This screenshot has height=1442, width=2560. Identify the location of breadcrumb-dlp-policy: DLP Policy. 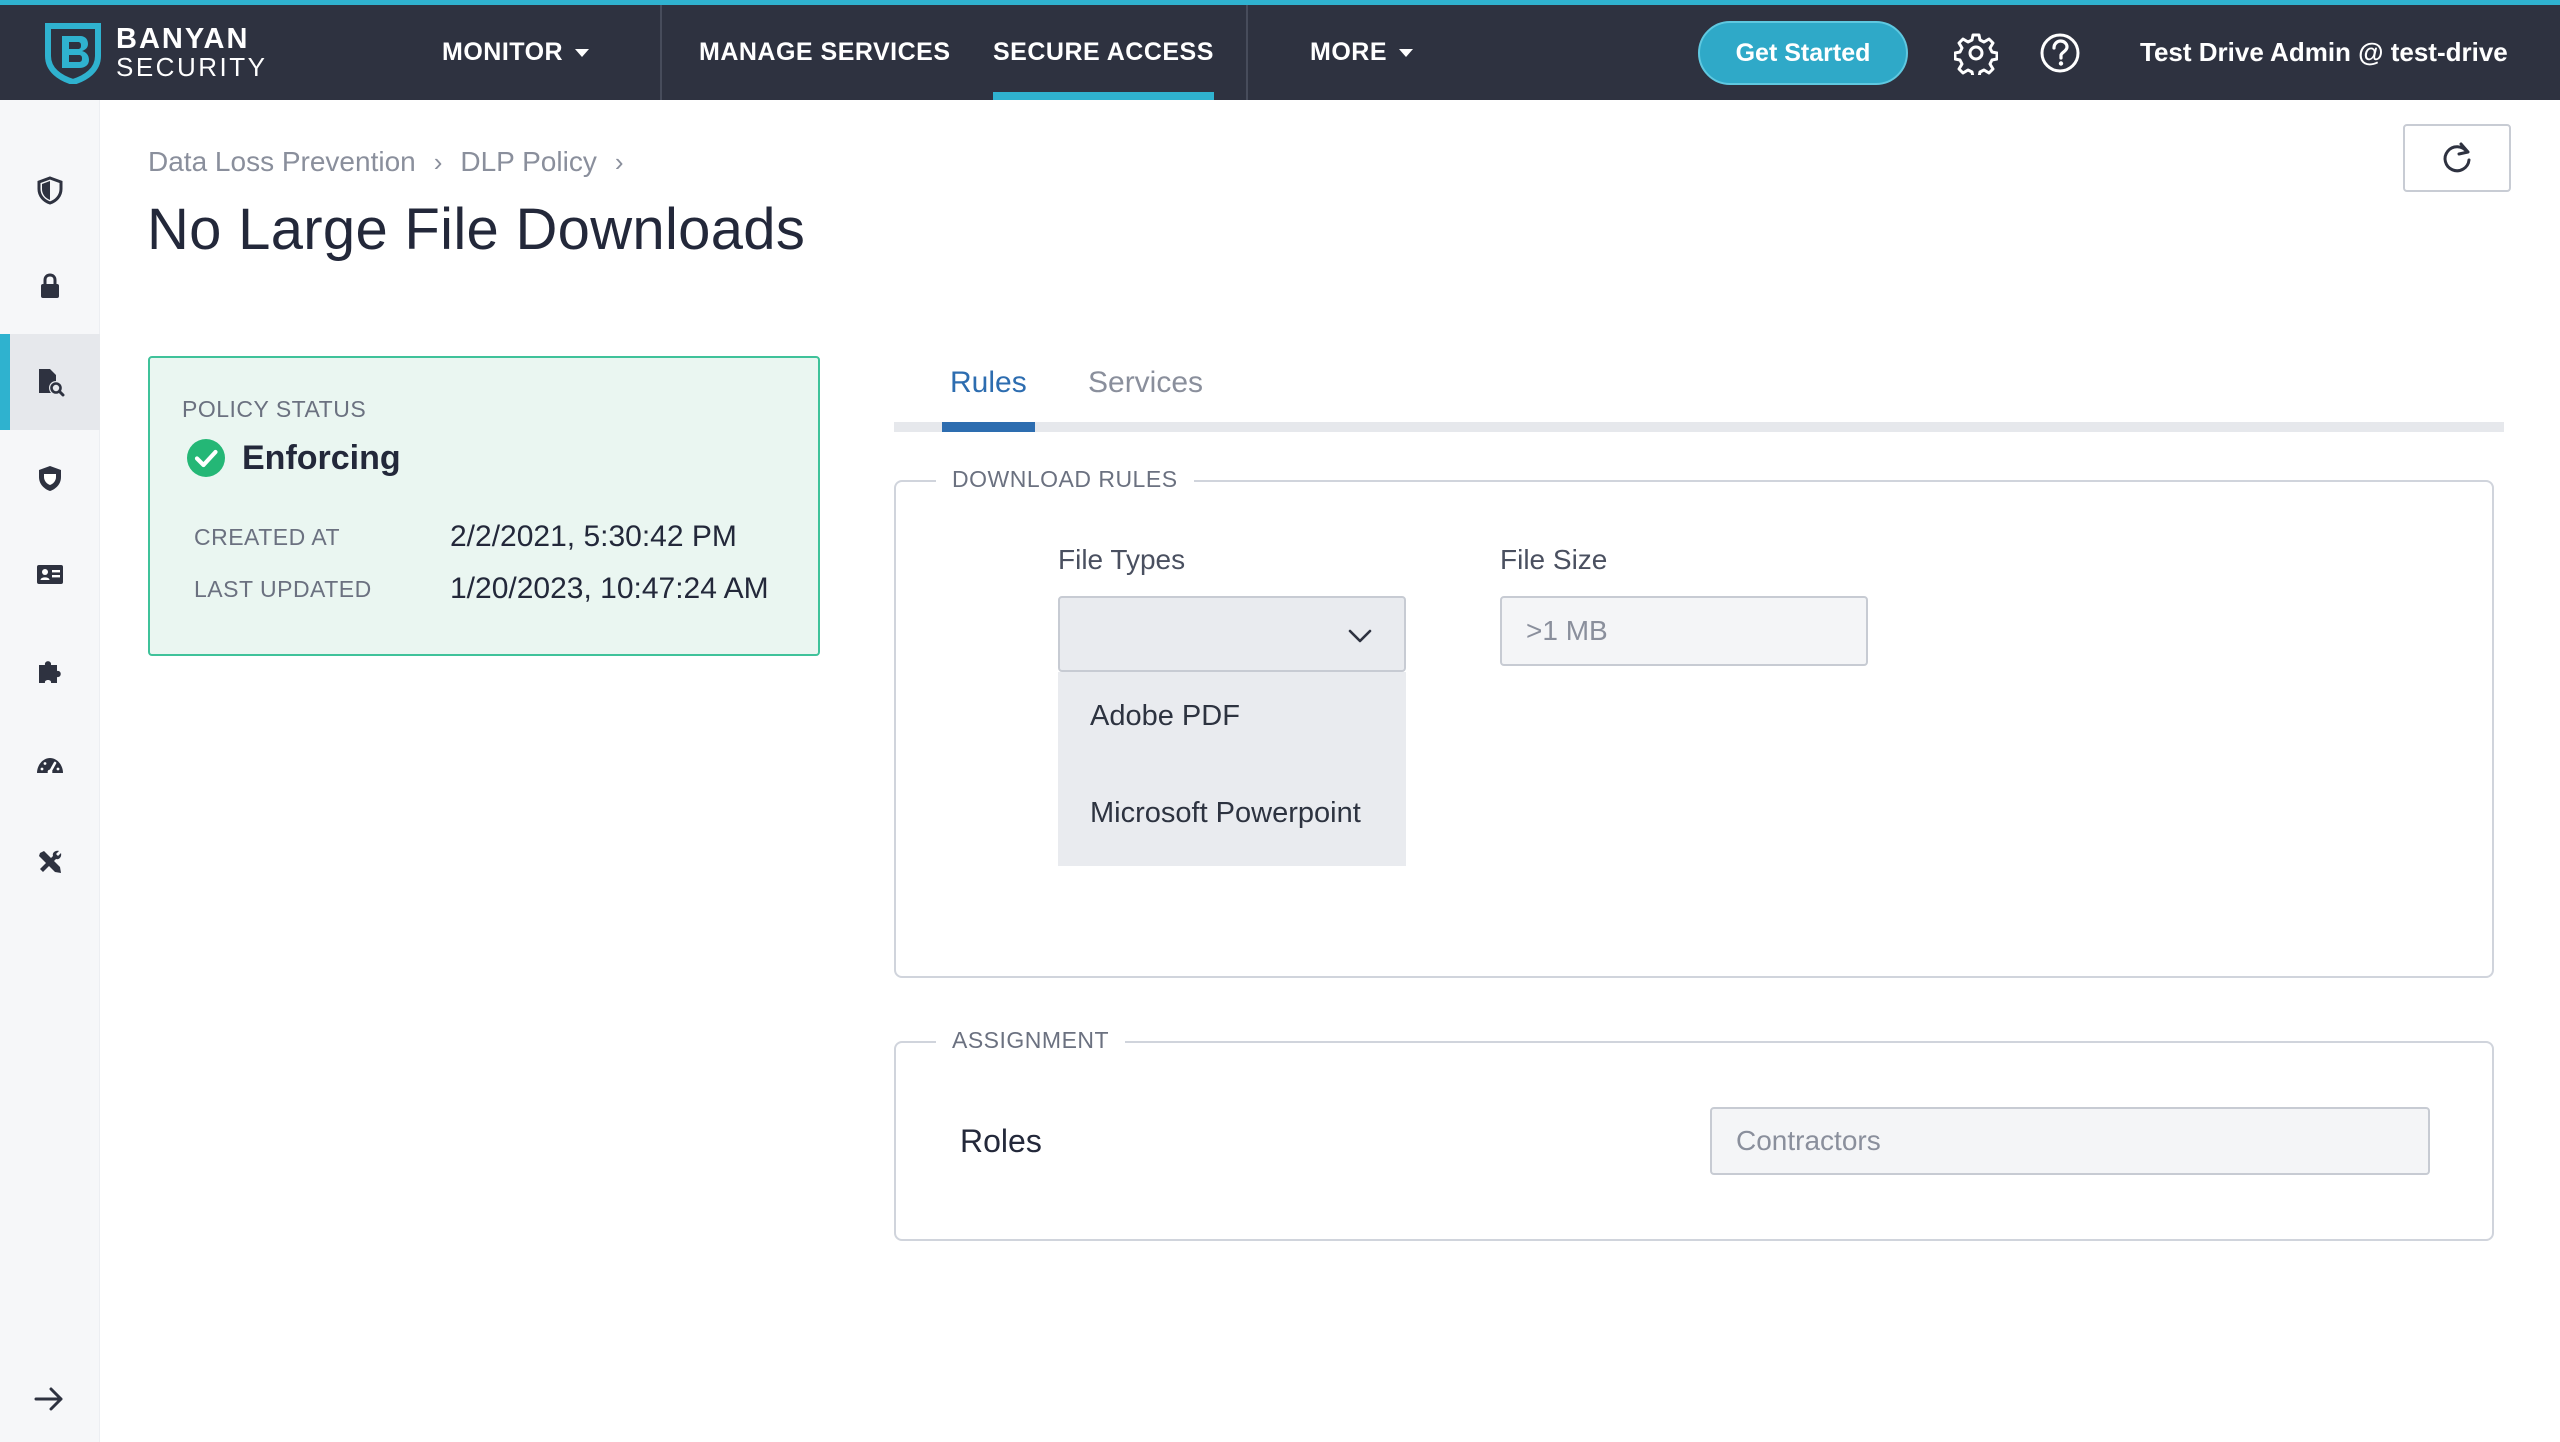
(528, 162).